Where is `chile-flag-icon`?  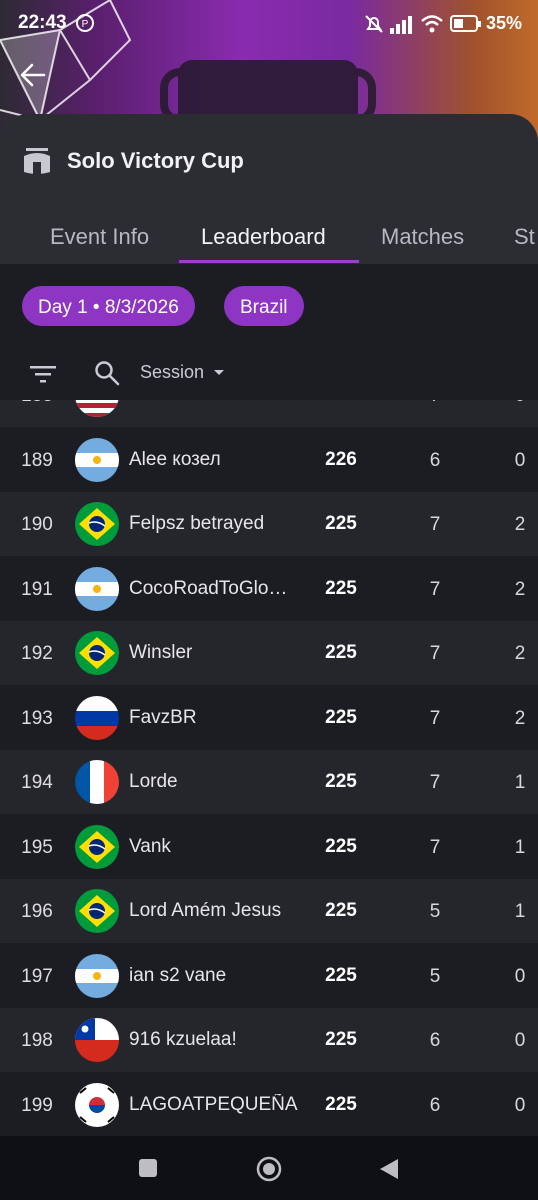 chile-flag-icon is located at coordinates (97, 1040).